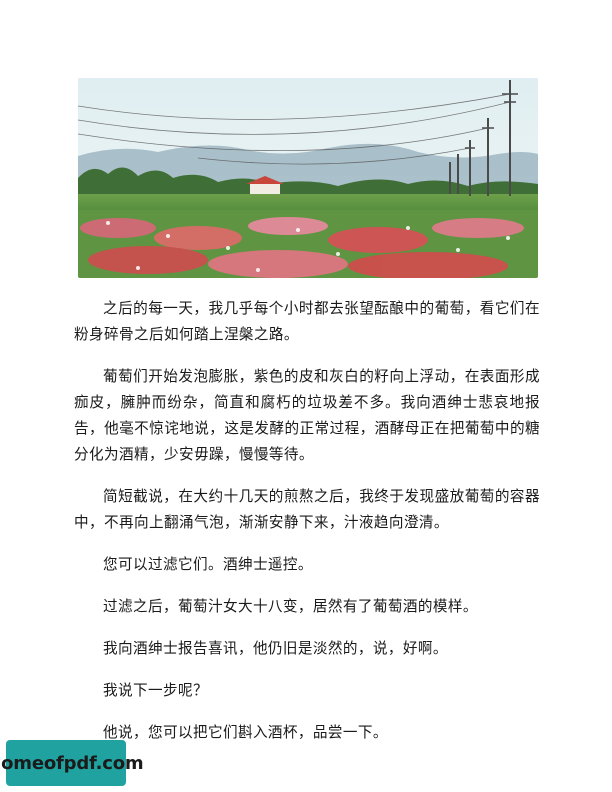  Describe the element at coordinates (208, 564) in the screenshot. I see `paragraph-4: 您可以过滤它们。酒绅士遥控。` at that location.